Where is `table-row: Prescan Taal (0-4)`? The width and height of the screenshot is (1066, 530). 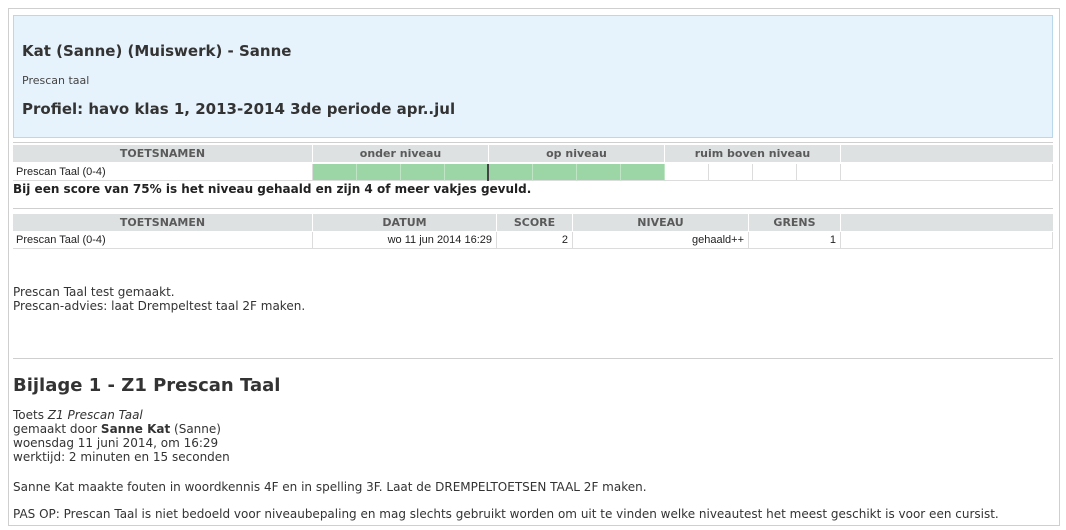
table-row: Prescan Taal (0-4) is located at coordinates (533, 172).